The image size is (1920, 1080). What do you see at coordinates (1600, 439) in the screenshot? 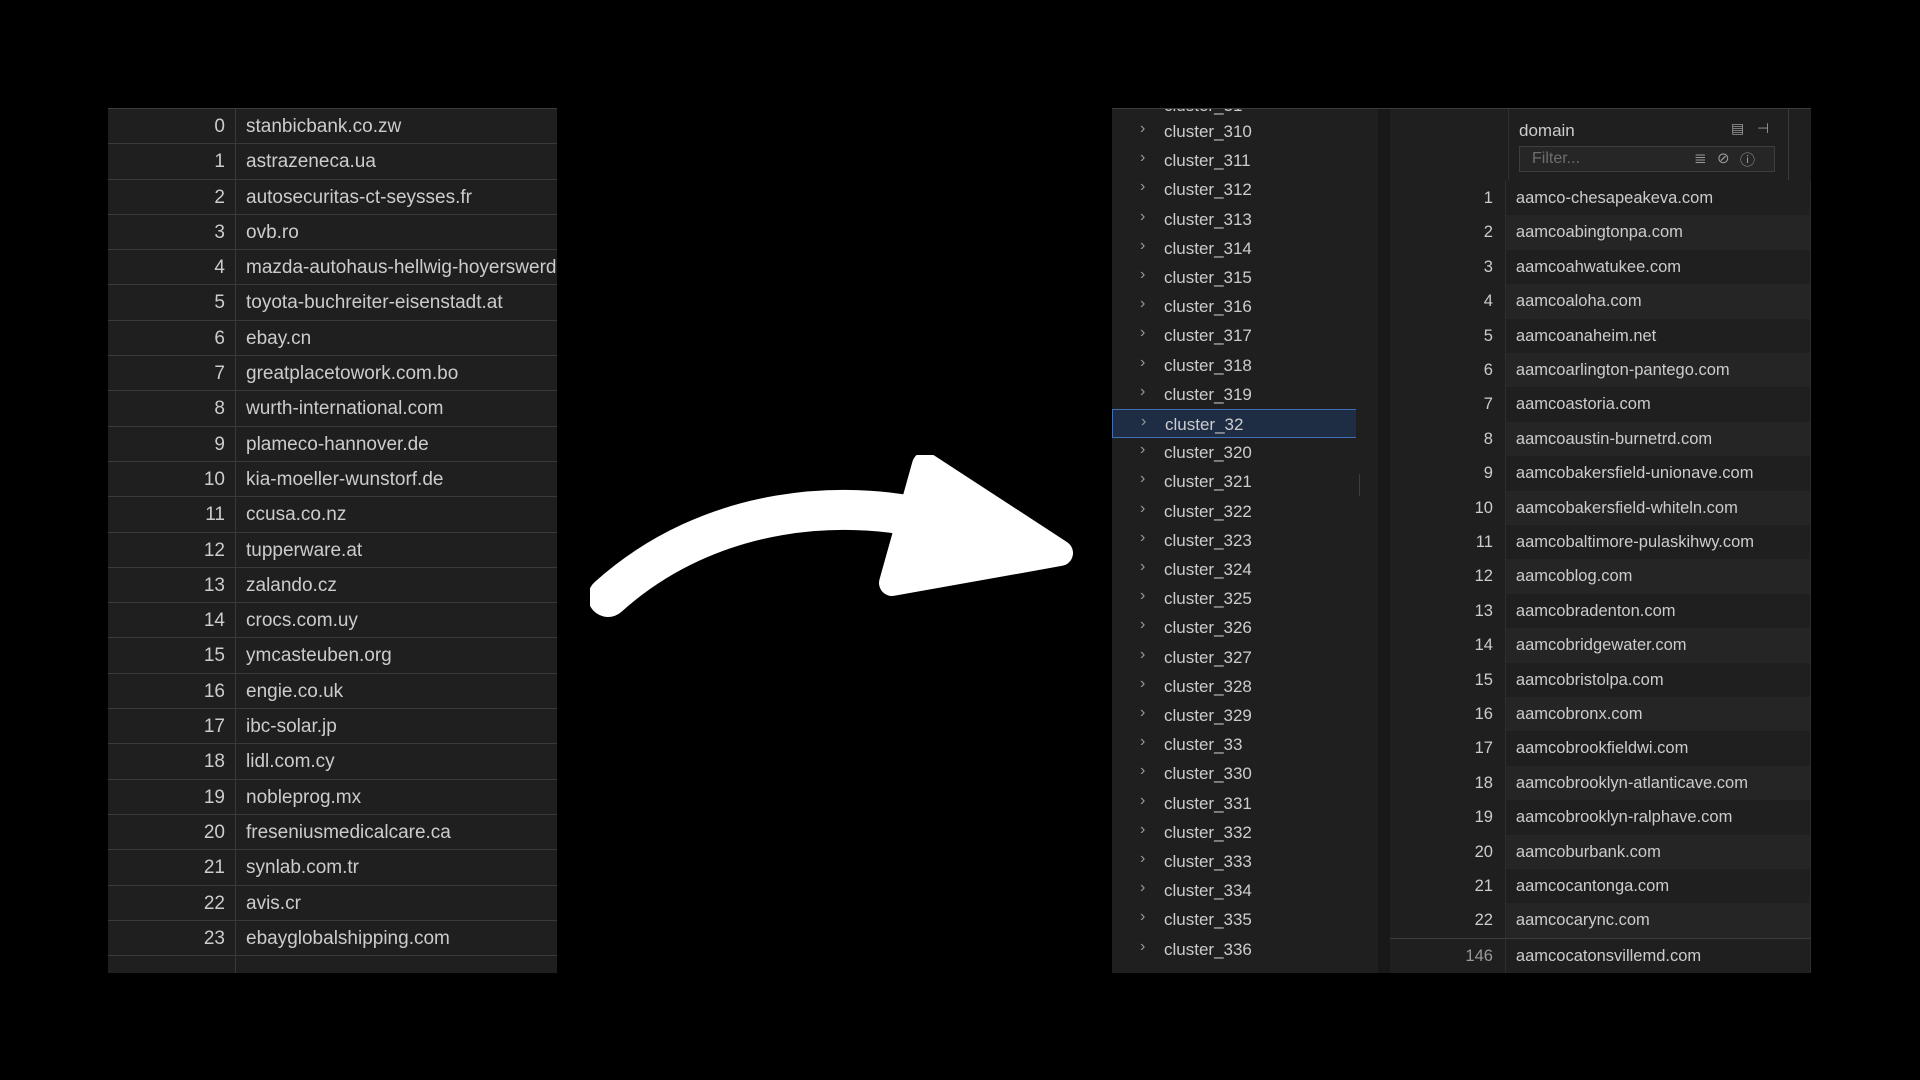
I see `grid-row: 8 aamcoaustin-burnetrd.com` at bounding box center [1600, 439].